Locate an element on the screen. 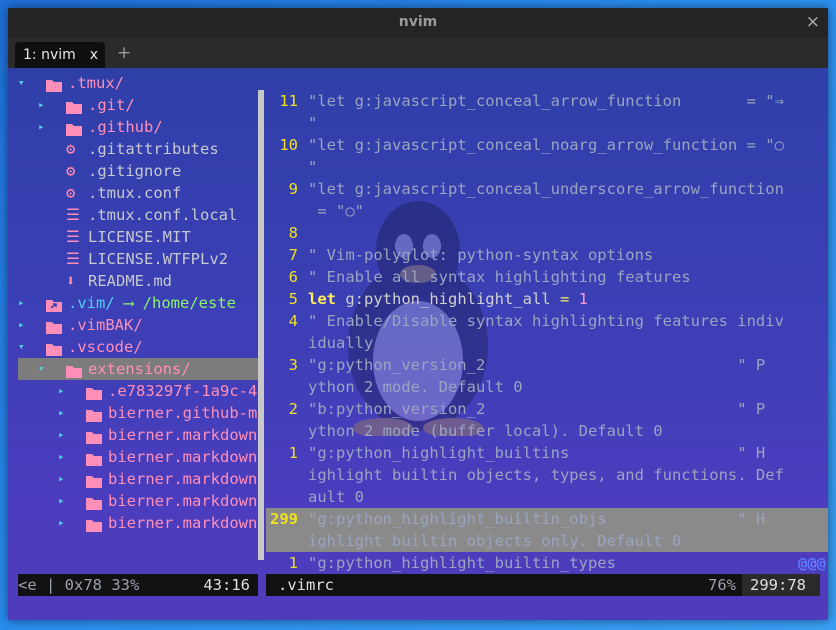  tree-item: ▸ bierner.github-m is located at coordinates (133, 413).